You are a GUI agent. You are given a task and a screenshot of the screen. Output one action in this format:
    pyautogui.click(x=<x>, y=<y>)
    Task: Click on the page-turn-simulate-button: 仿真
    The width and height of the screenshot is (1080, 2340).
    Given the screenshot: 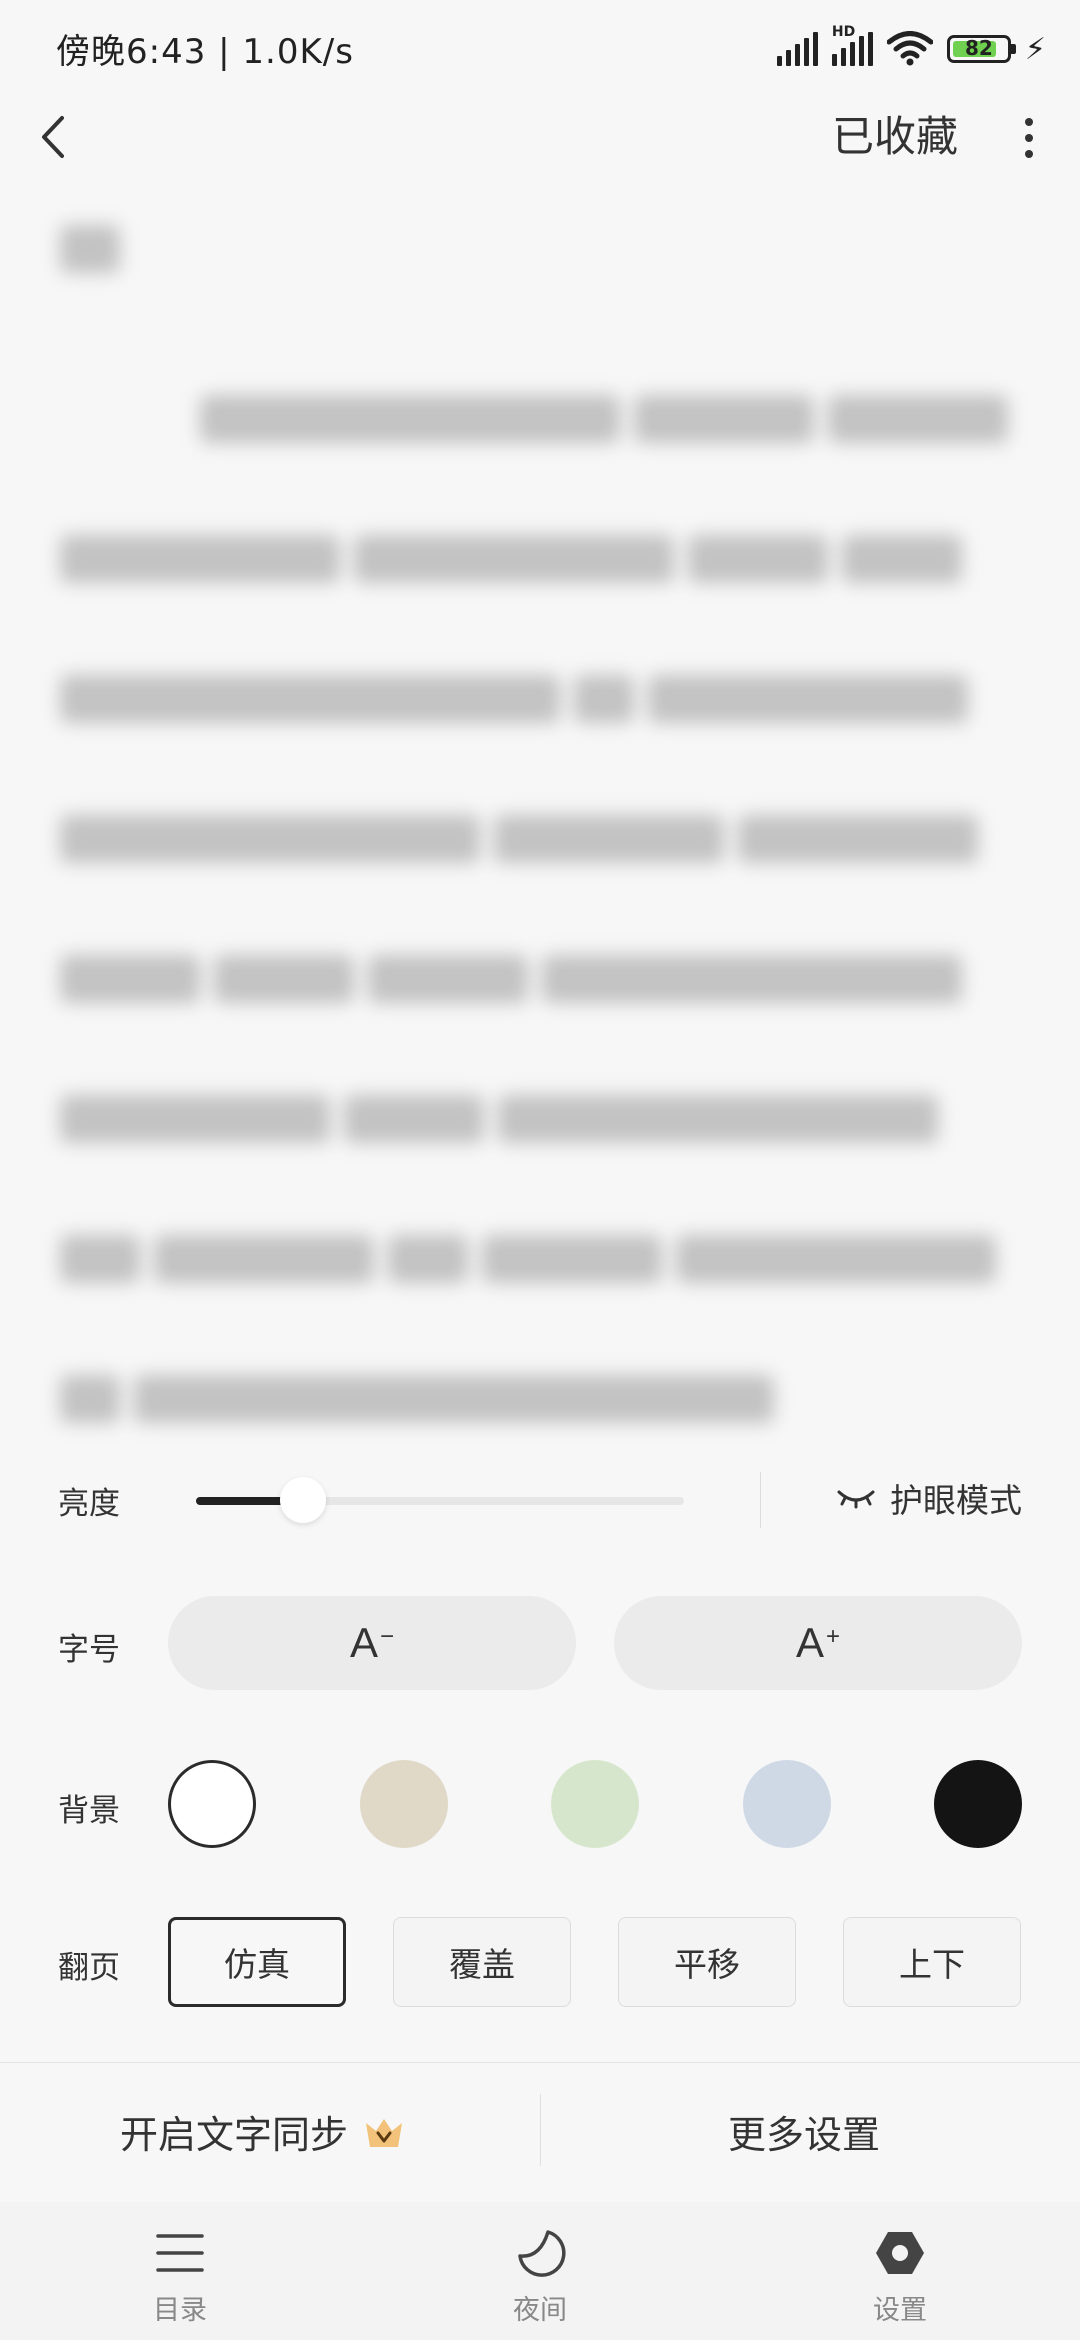 What is the action you would take?
    pyautogui.click(x=257, y=1962)
    